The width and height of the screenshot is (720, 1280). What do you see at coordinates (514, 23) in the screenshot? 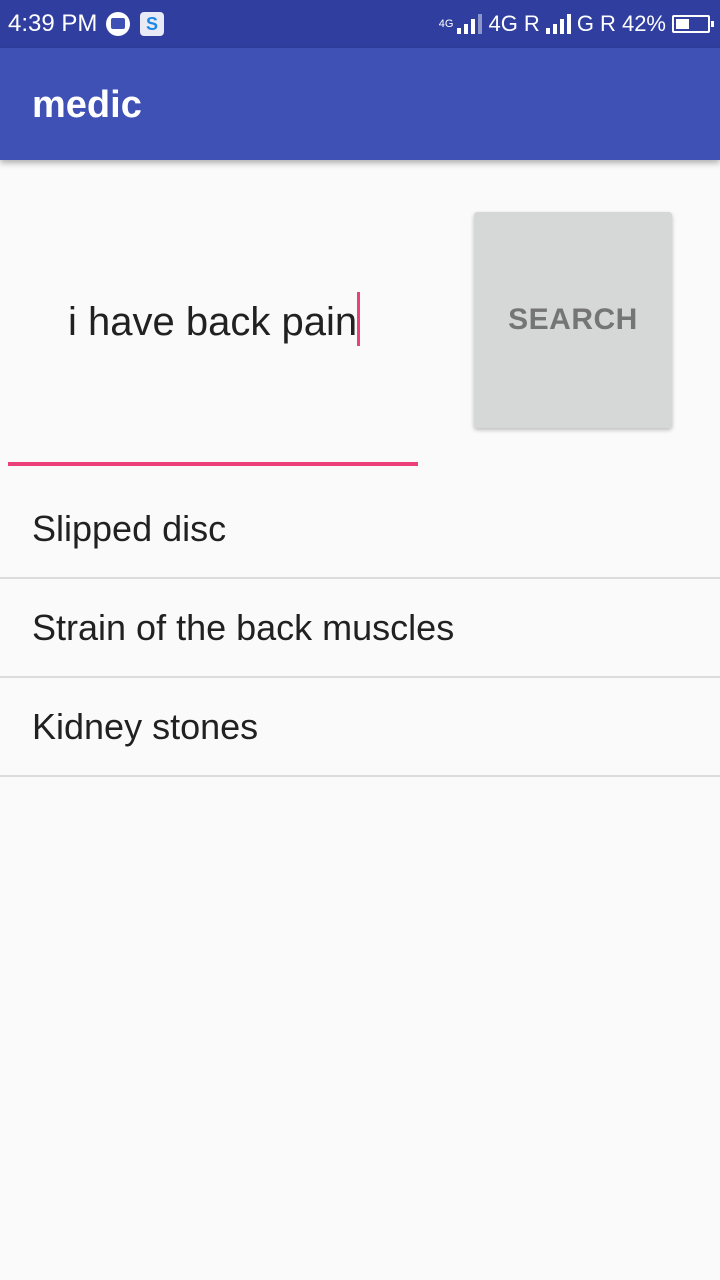
I see `network-1-label: 4G R` at bounding box center [514, 23].